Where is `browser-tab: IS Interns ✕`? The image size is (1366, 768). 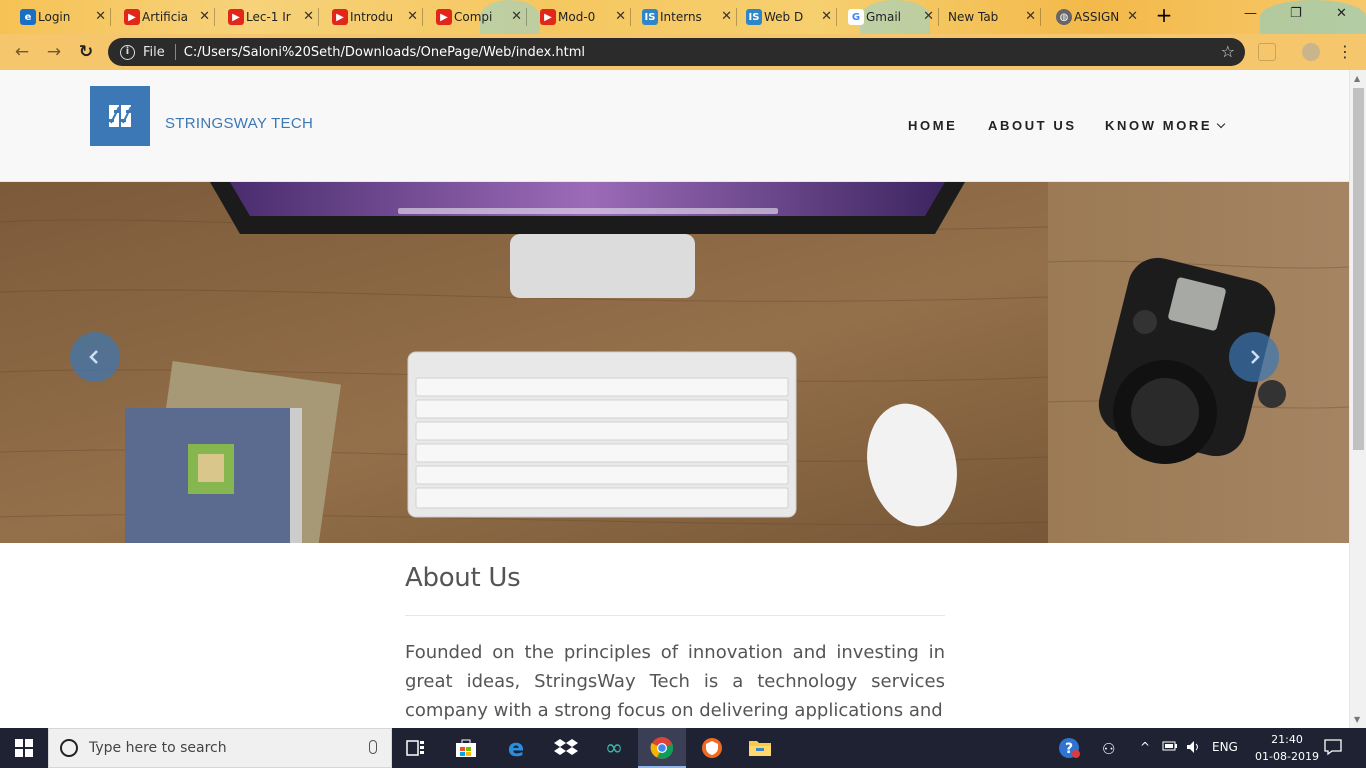 browser-tab: IS Interns ✕ is located at coordinates (688, 17).